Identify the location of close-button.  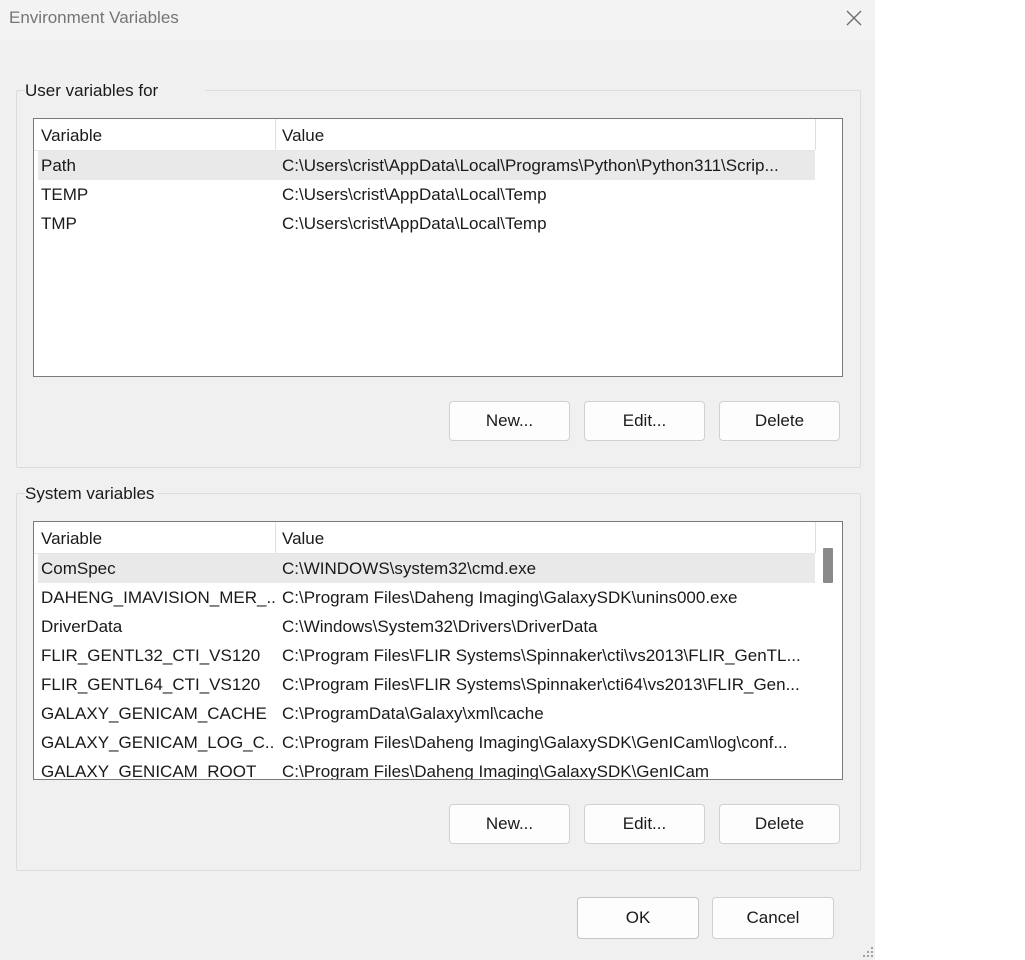
(854, 18).